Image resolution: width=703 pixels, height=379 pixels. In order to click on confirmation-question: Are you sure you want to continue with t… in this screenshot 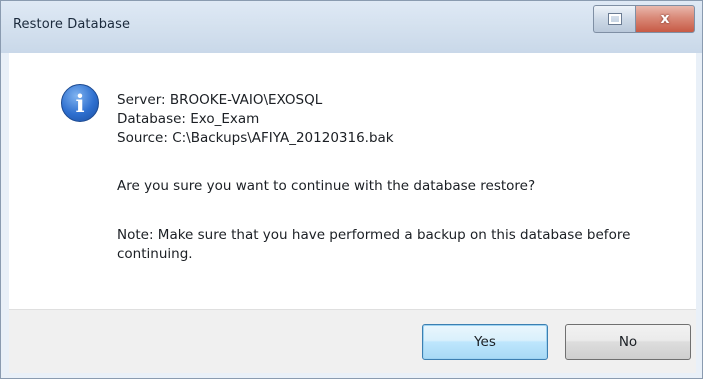, I will do `click(326, 186)`.